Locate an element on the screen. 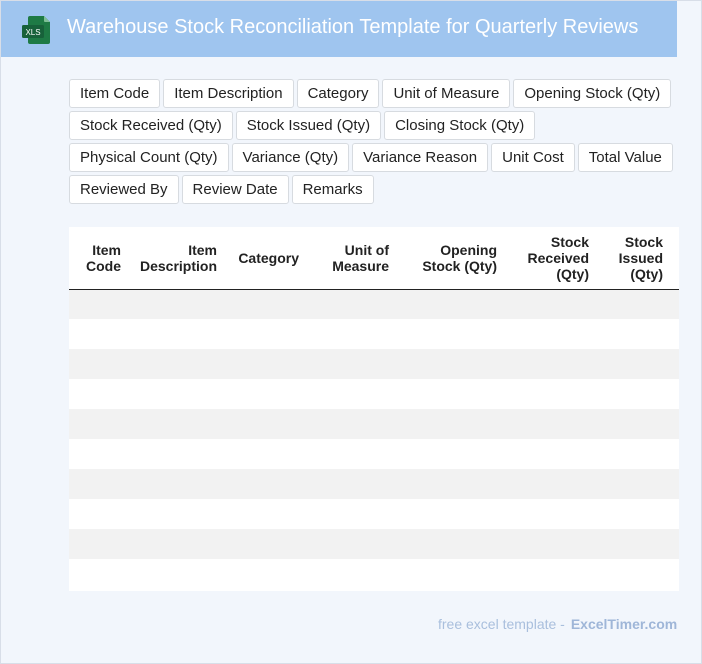 This screenshot has width=702, height=664. column-chip: Variance Reason is located at coordinates (420, 157).